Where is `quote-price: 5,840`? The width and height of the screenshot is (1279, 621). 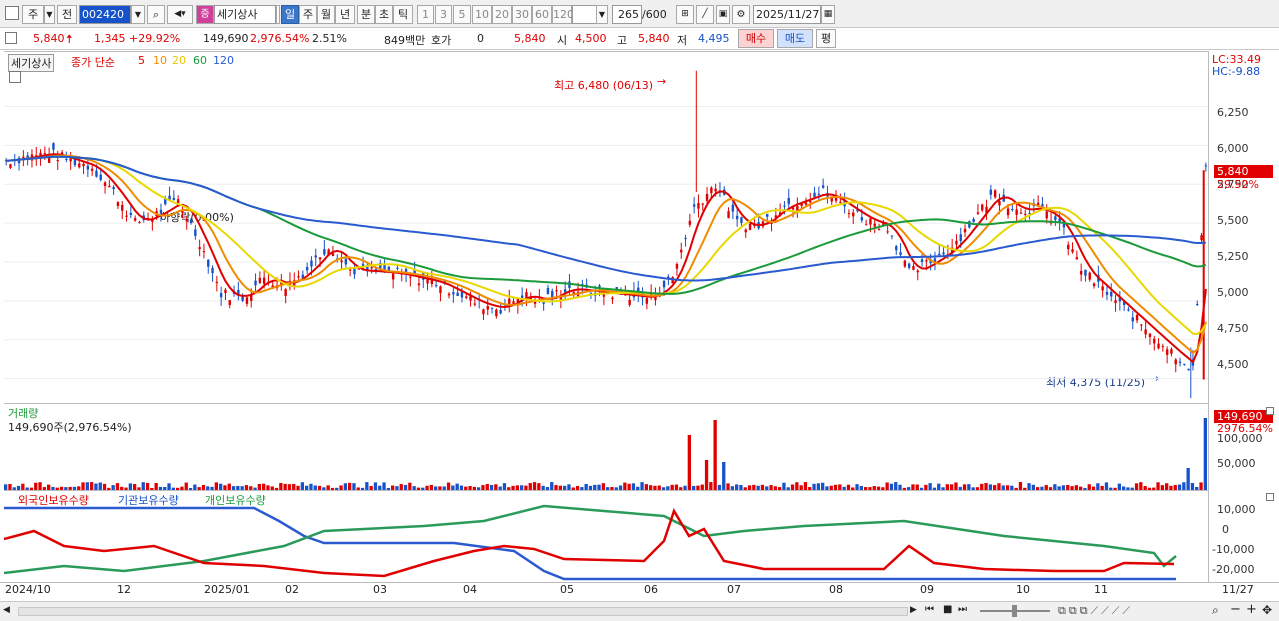 quote-price: 5,840 is located at coordinates (49, 38).